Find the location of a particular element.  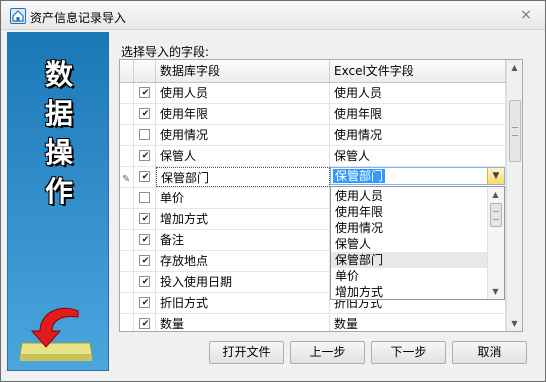

dropdown-arrow-icon: ▼ is located at coordinates (495, 176).